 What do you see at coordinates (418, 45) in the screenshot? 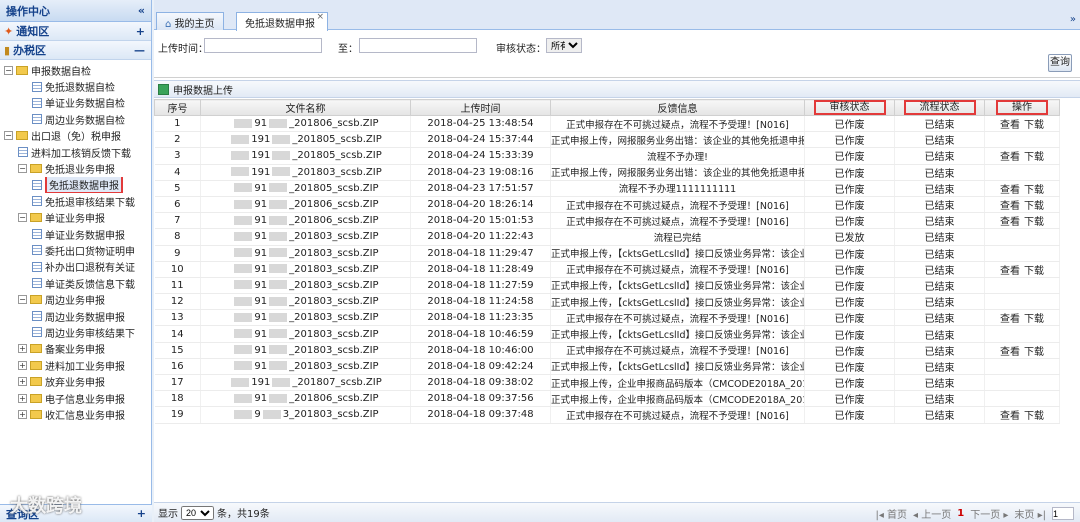
I see `upload-time-end-input` at bounding box center [418, 45].